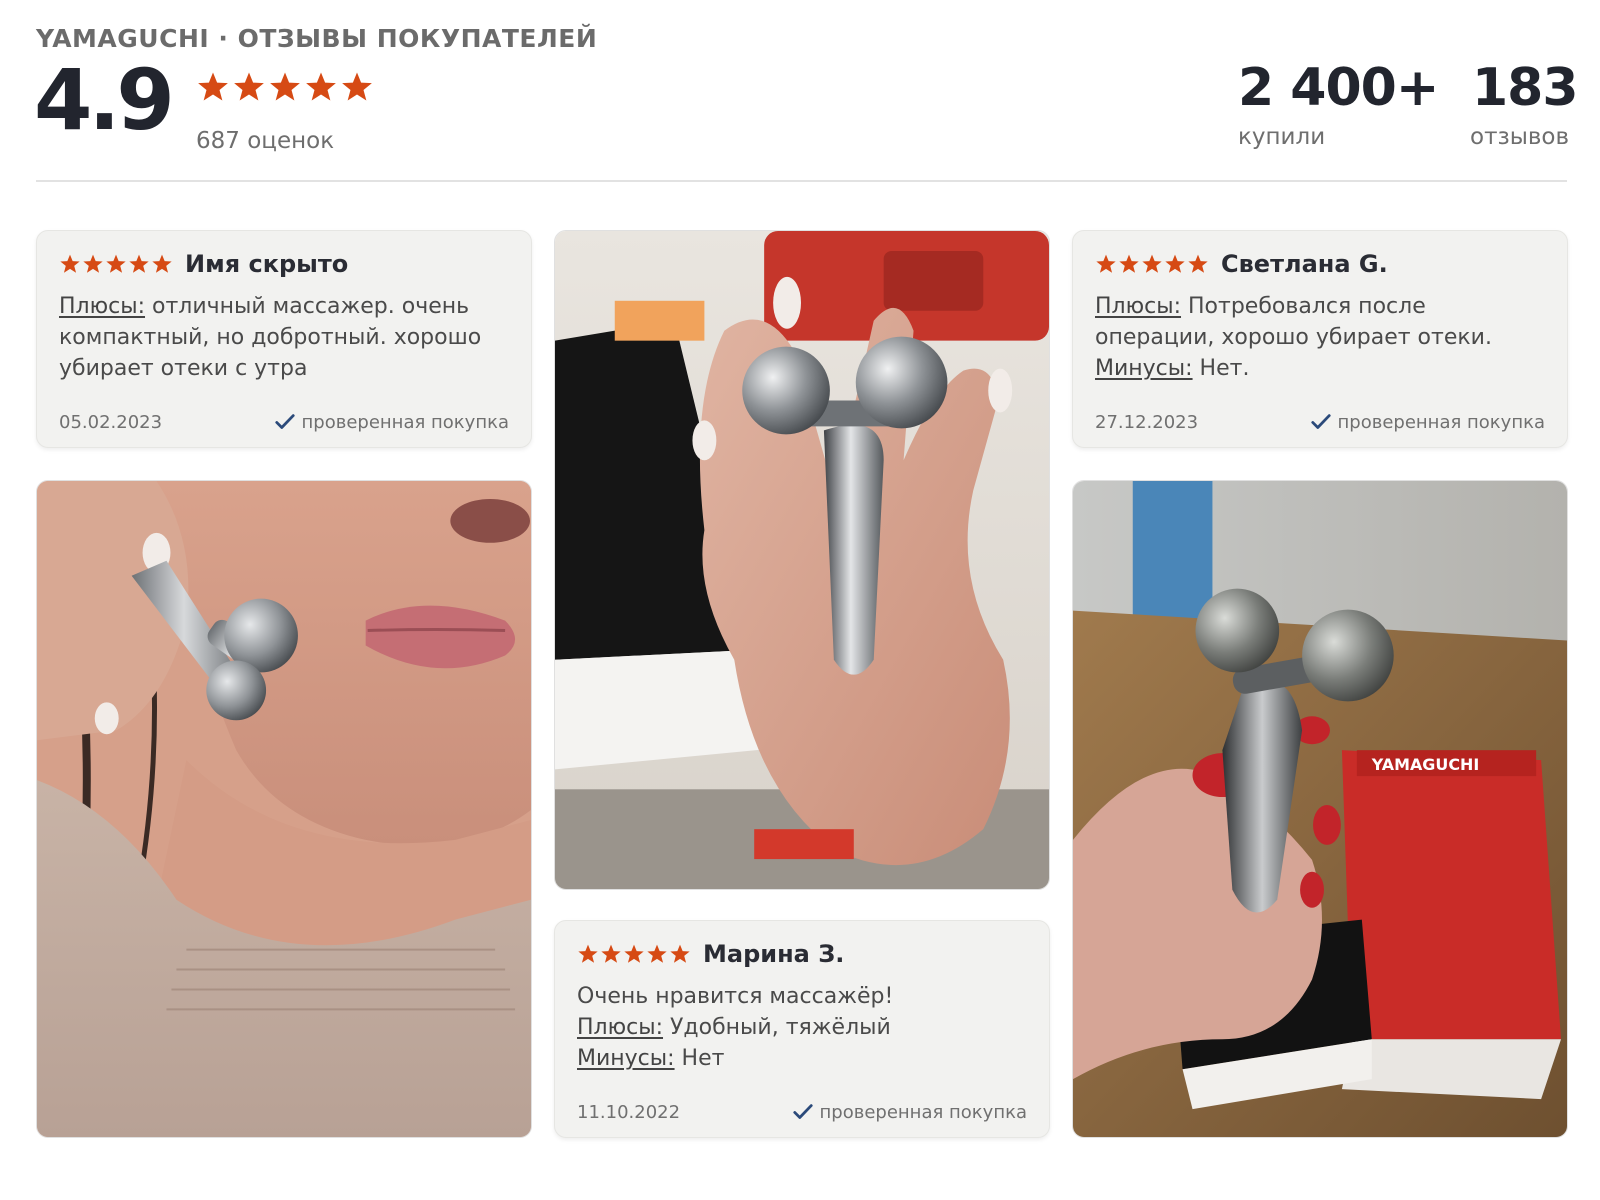 The height and width of the screenshot is (1200, 1600). I want to click on bought-label: купили, so click(1282, 137).